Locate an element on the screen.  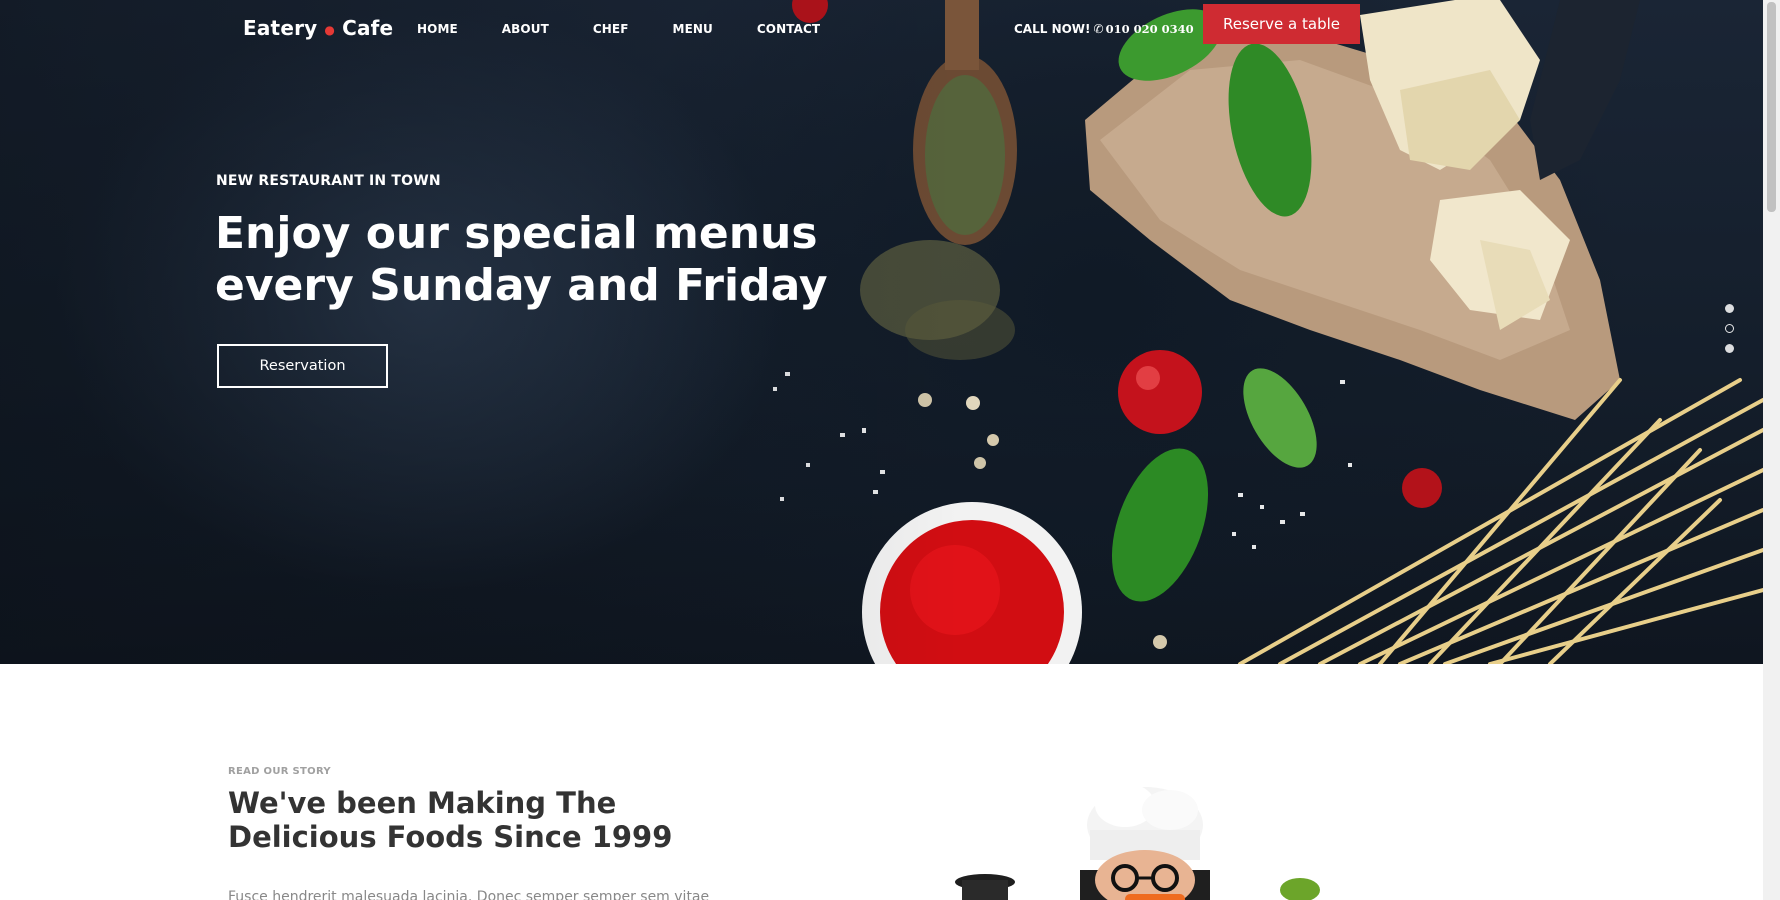
call-number: 010 020 0340 is located at coordinates (1150, 29).